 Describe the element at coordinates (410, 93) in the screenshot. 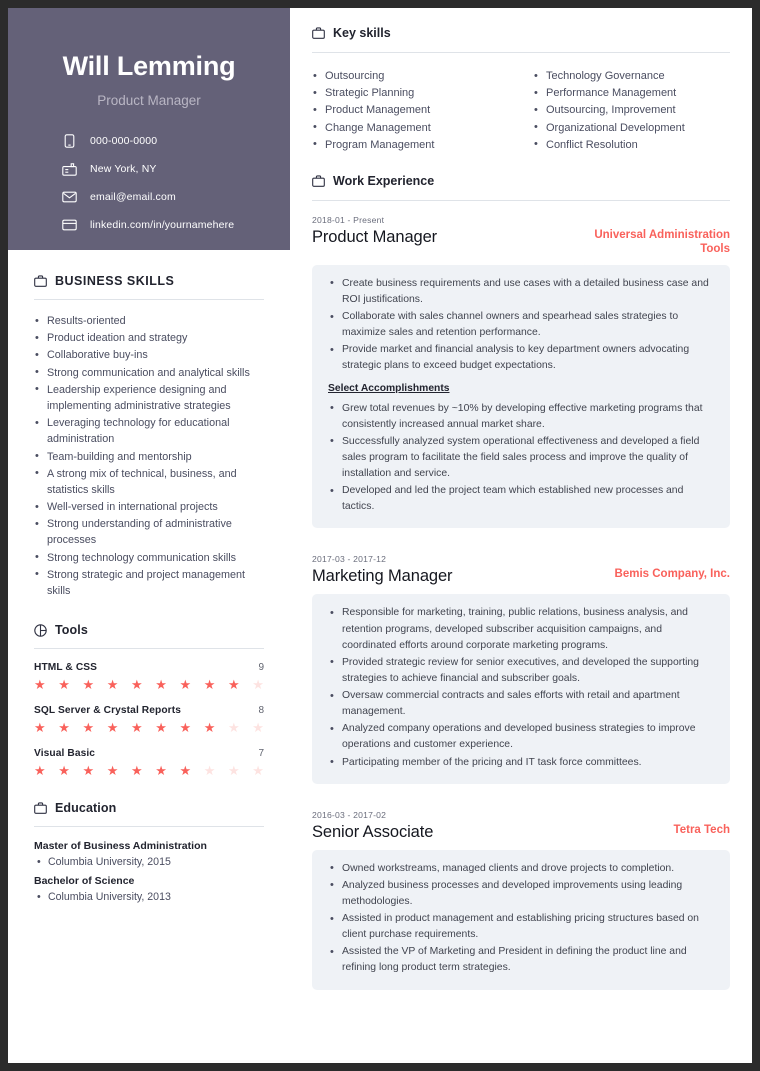

I see `list-item: Strategic Planning` at that location.